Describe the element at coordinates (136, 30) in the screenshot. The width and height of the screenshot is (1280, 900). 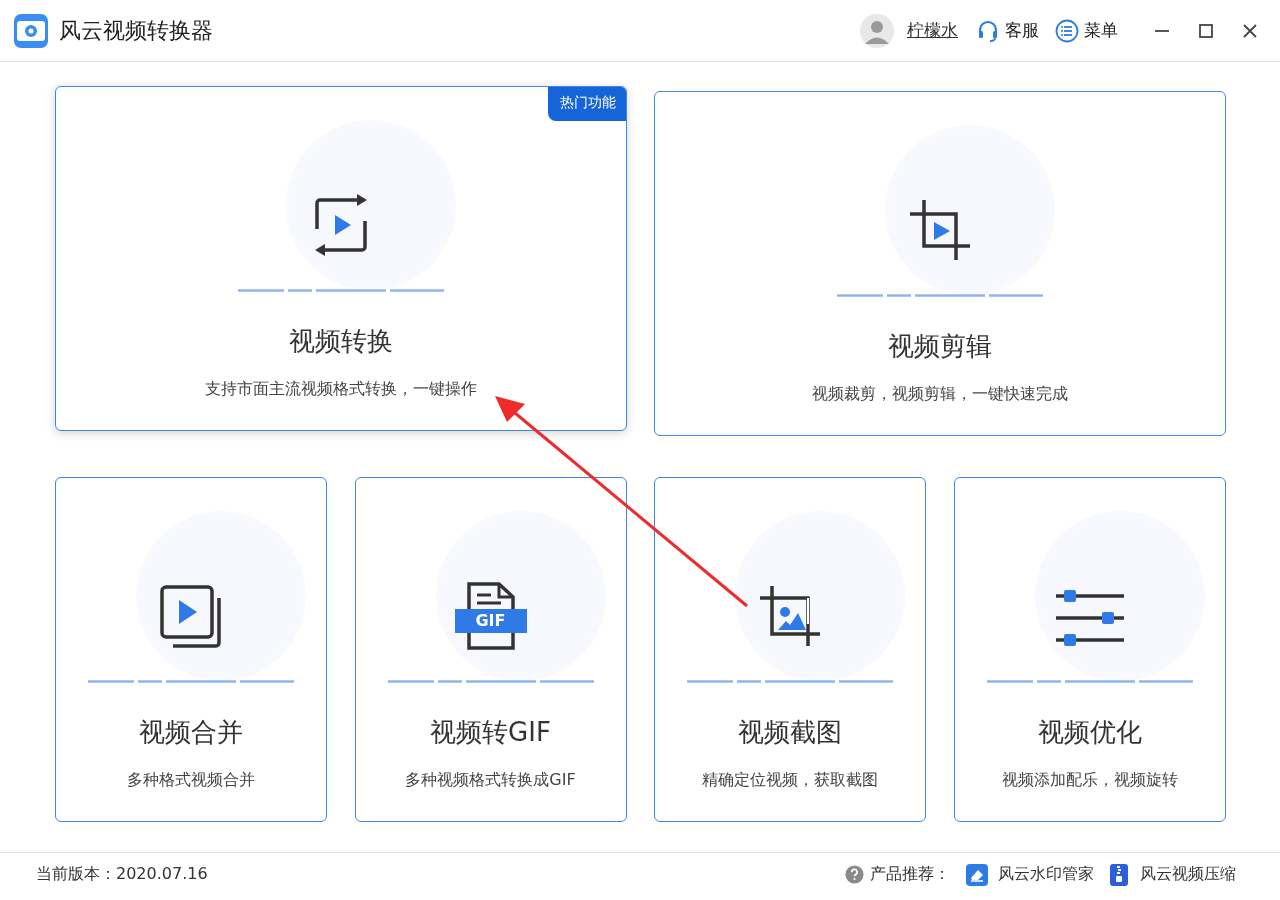
I see `window-title: 风云视频转换器` at that location.